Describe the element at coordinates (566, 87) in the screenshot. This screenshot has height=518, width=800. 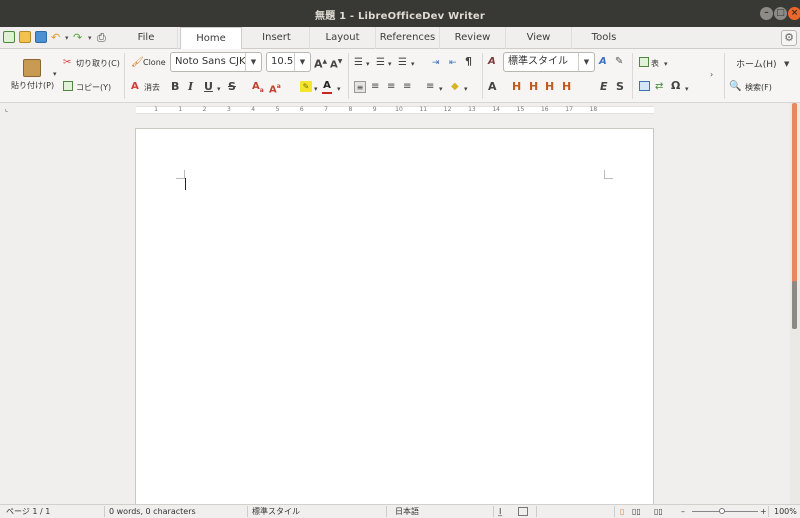
I see `heading4-button: H` at that location.